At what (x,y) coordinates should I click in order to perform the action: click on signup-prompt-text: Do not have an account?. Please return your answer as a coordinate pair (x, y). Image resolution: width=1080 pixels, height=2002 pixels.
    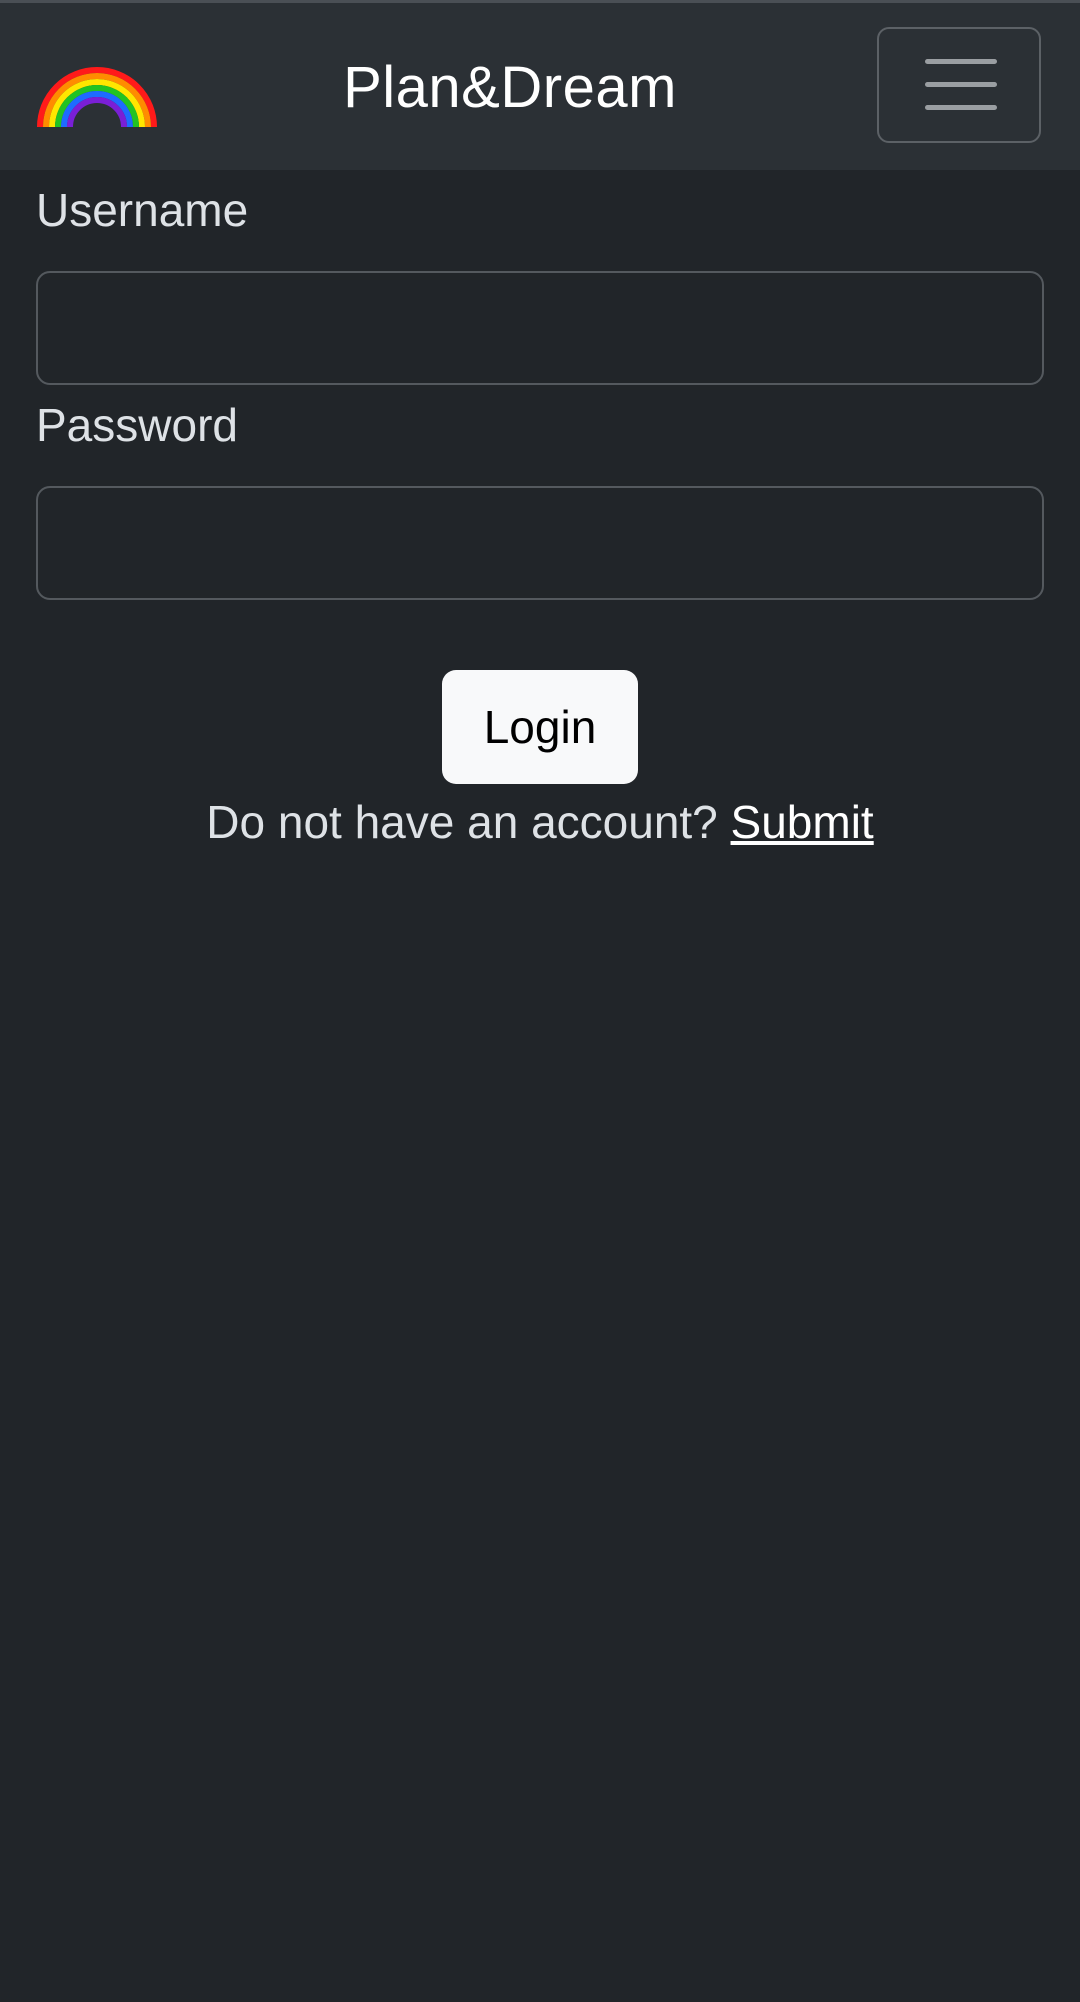
    Looking at the image, I should click on (462, 822).